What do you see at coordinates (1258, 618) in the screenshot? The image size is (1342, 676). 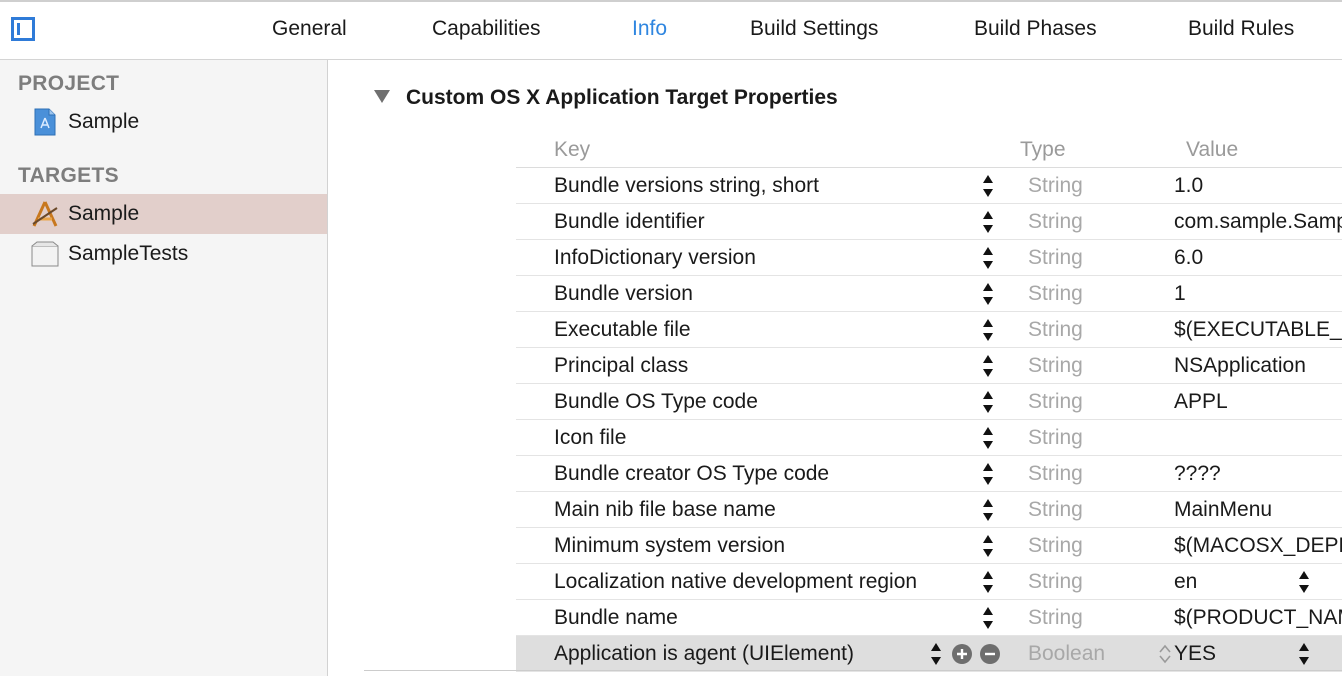 I see `row-value: $(PRODUCT_NAME)` at bounding box center [1258, 618].